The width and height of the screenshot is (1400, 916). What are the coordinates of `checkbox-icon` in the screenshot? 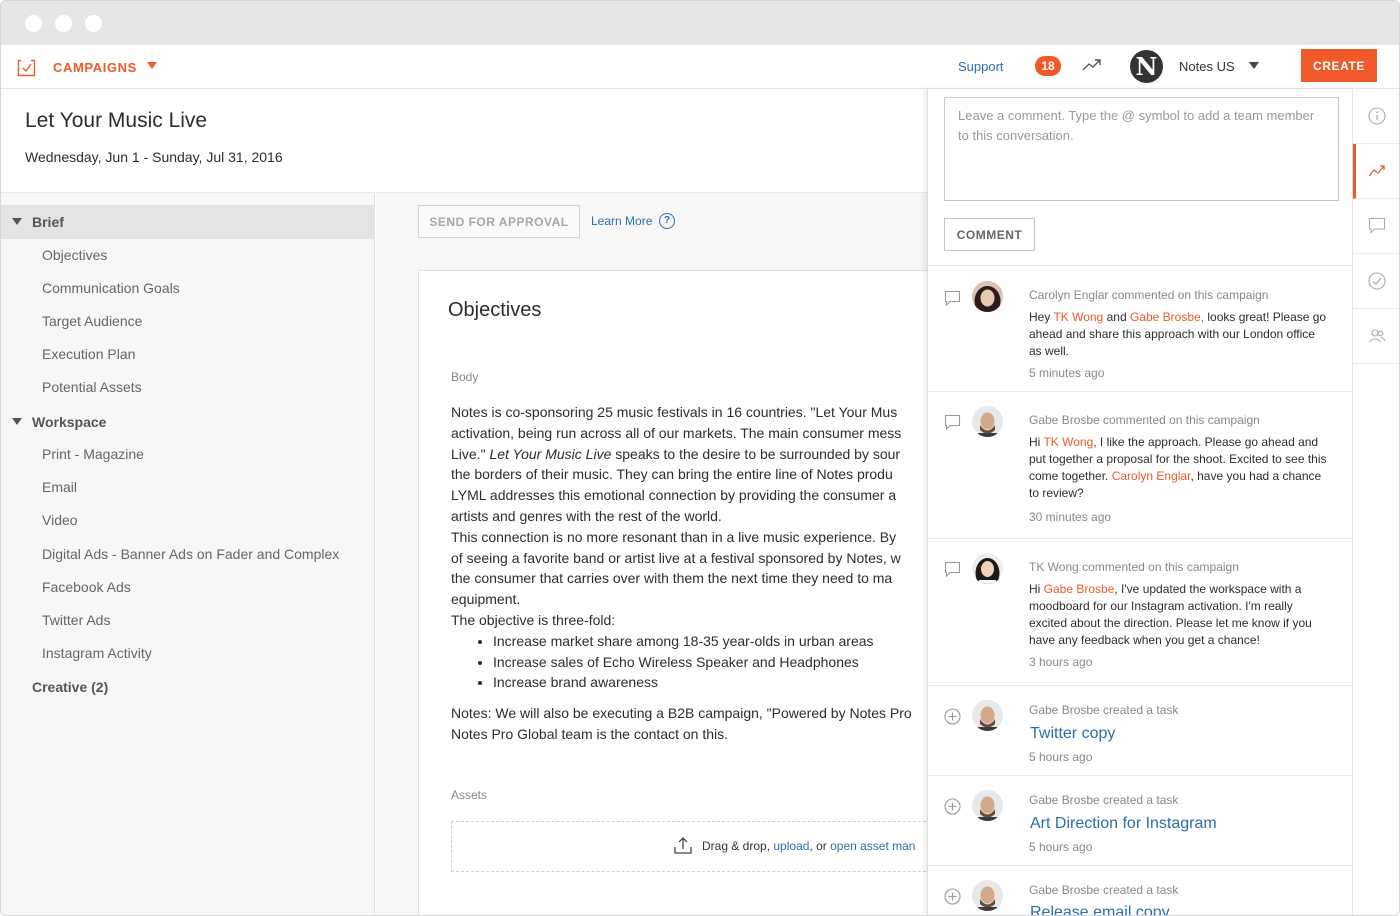 It's located at (26, 67).